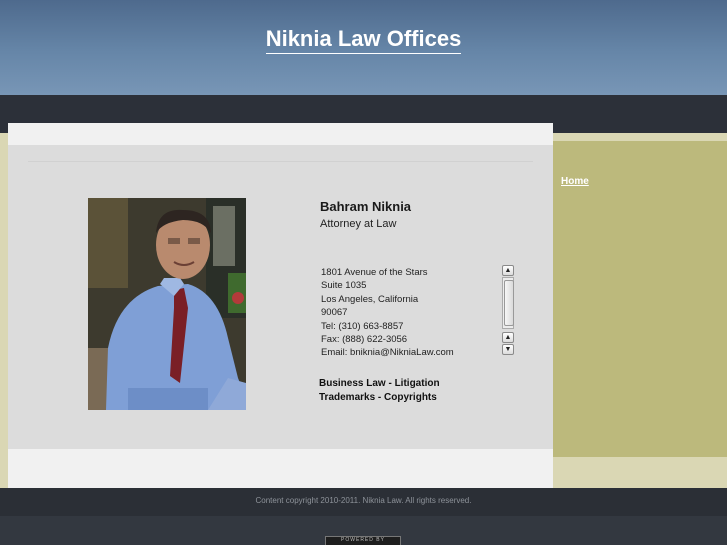  What do you see at coordinates (508, 270) in the screenshot?
I see `scroll-up-button: ▲` at bounding box center [508, 270].